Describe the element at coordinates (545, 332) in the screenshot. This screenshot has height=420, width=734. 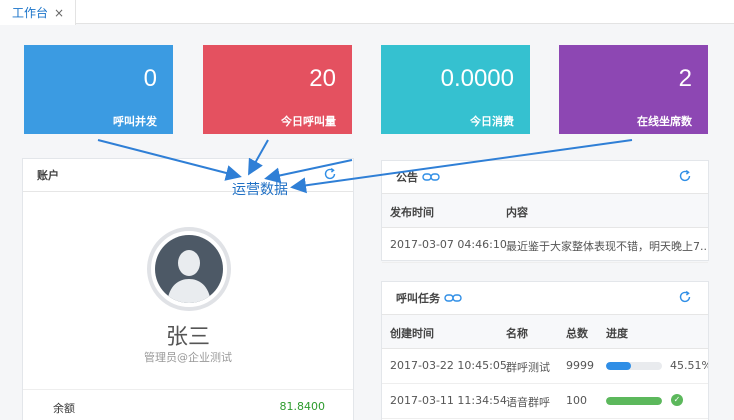
I see `table-header: 创建时间 名称 总数 进度` at that location.